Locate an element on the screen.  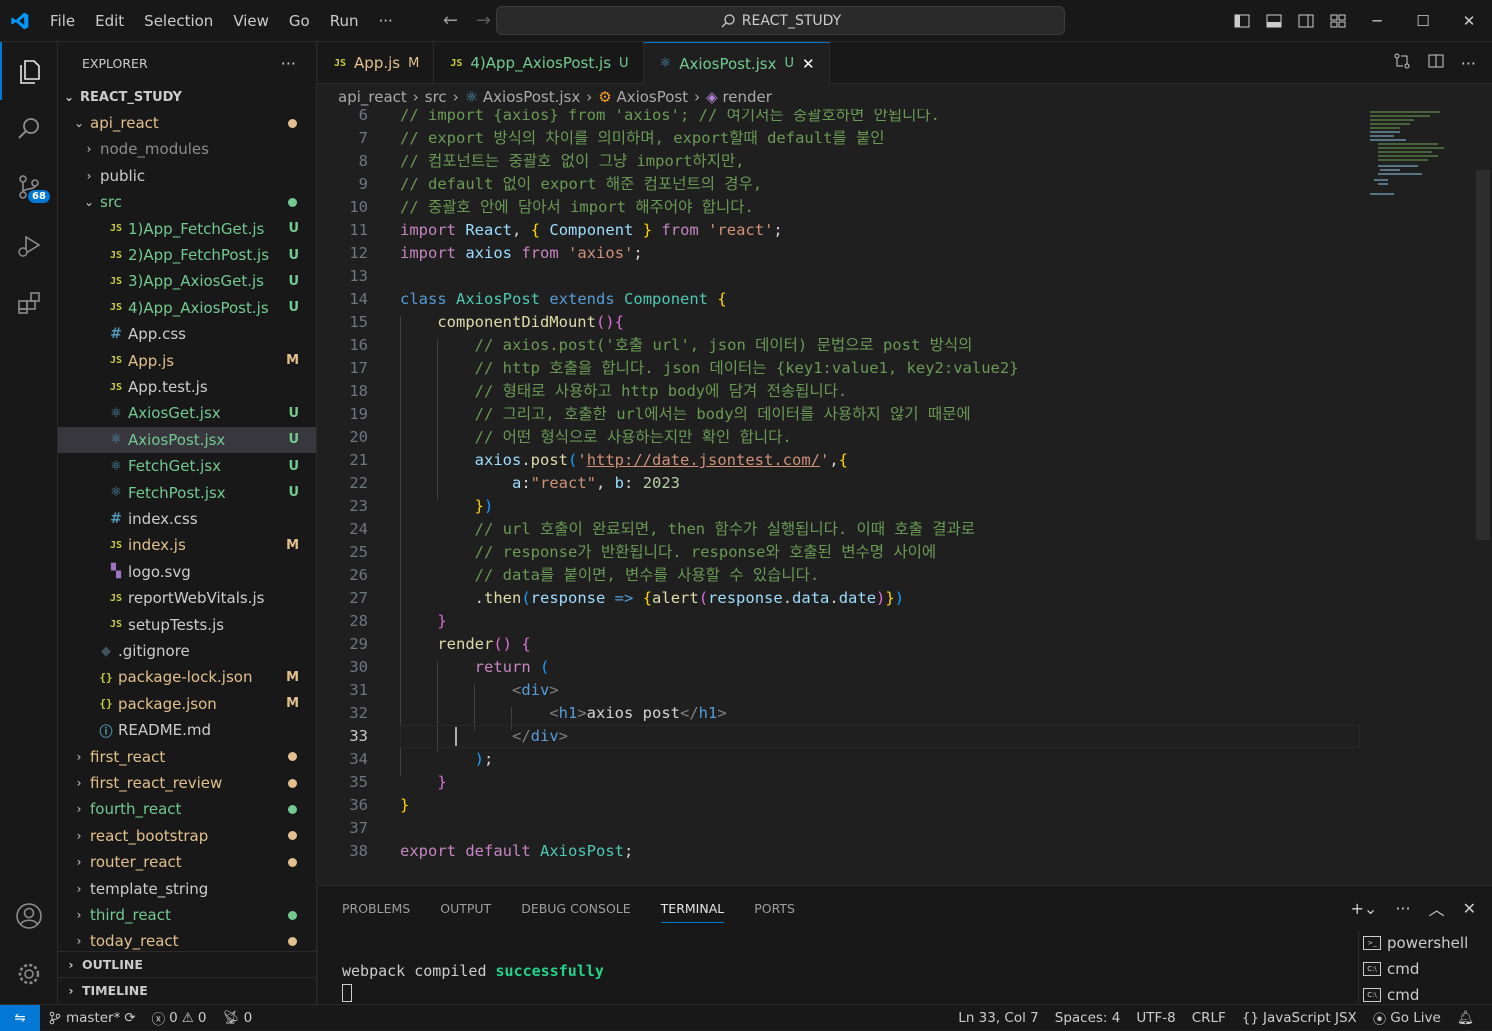
code-line: 38 export default AxiosPost; is located at coordinates (898, 851).